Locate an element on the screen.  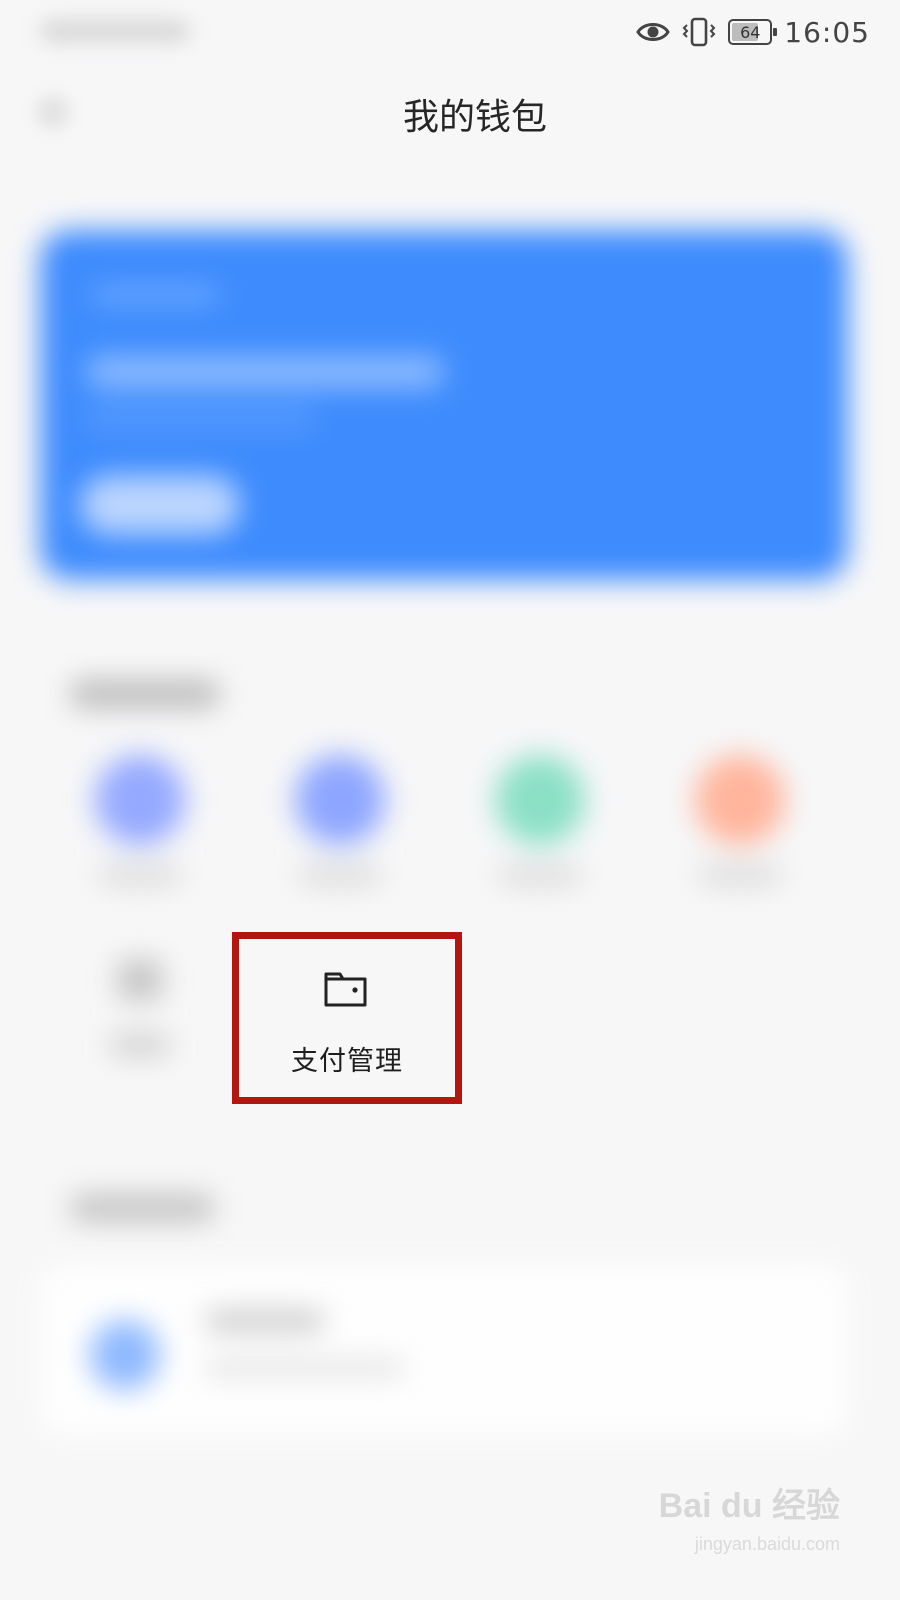
status-time: 16:05 is located at coordinates (827, 32).